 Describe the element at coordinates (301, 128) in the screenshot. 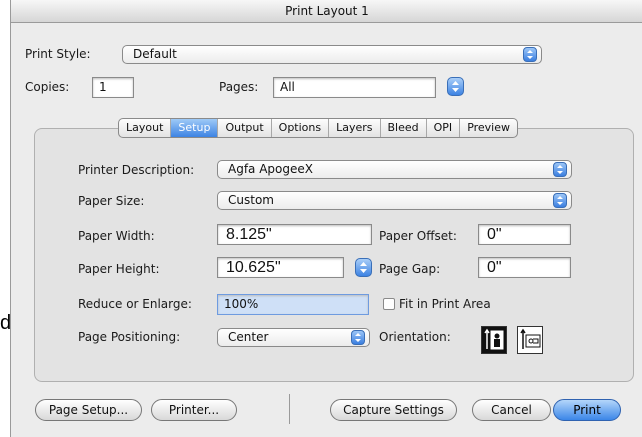

I see `tab-options: Options` at that location.